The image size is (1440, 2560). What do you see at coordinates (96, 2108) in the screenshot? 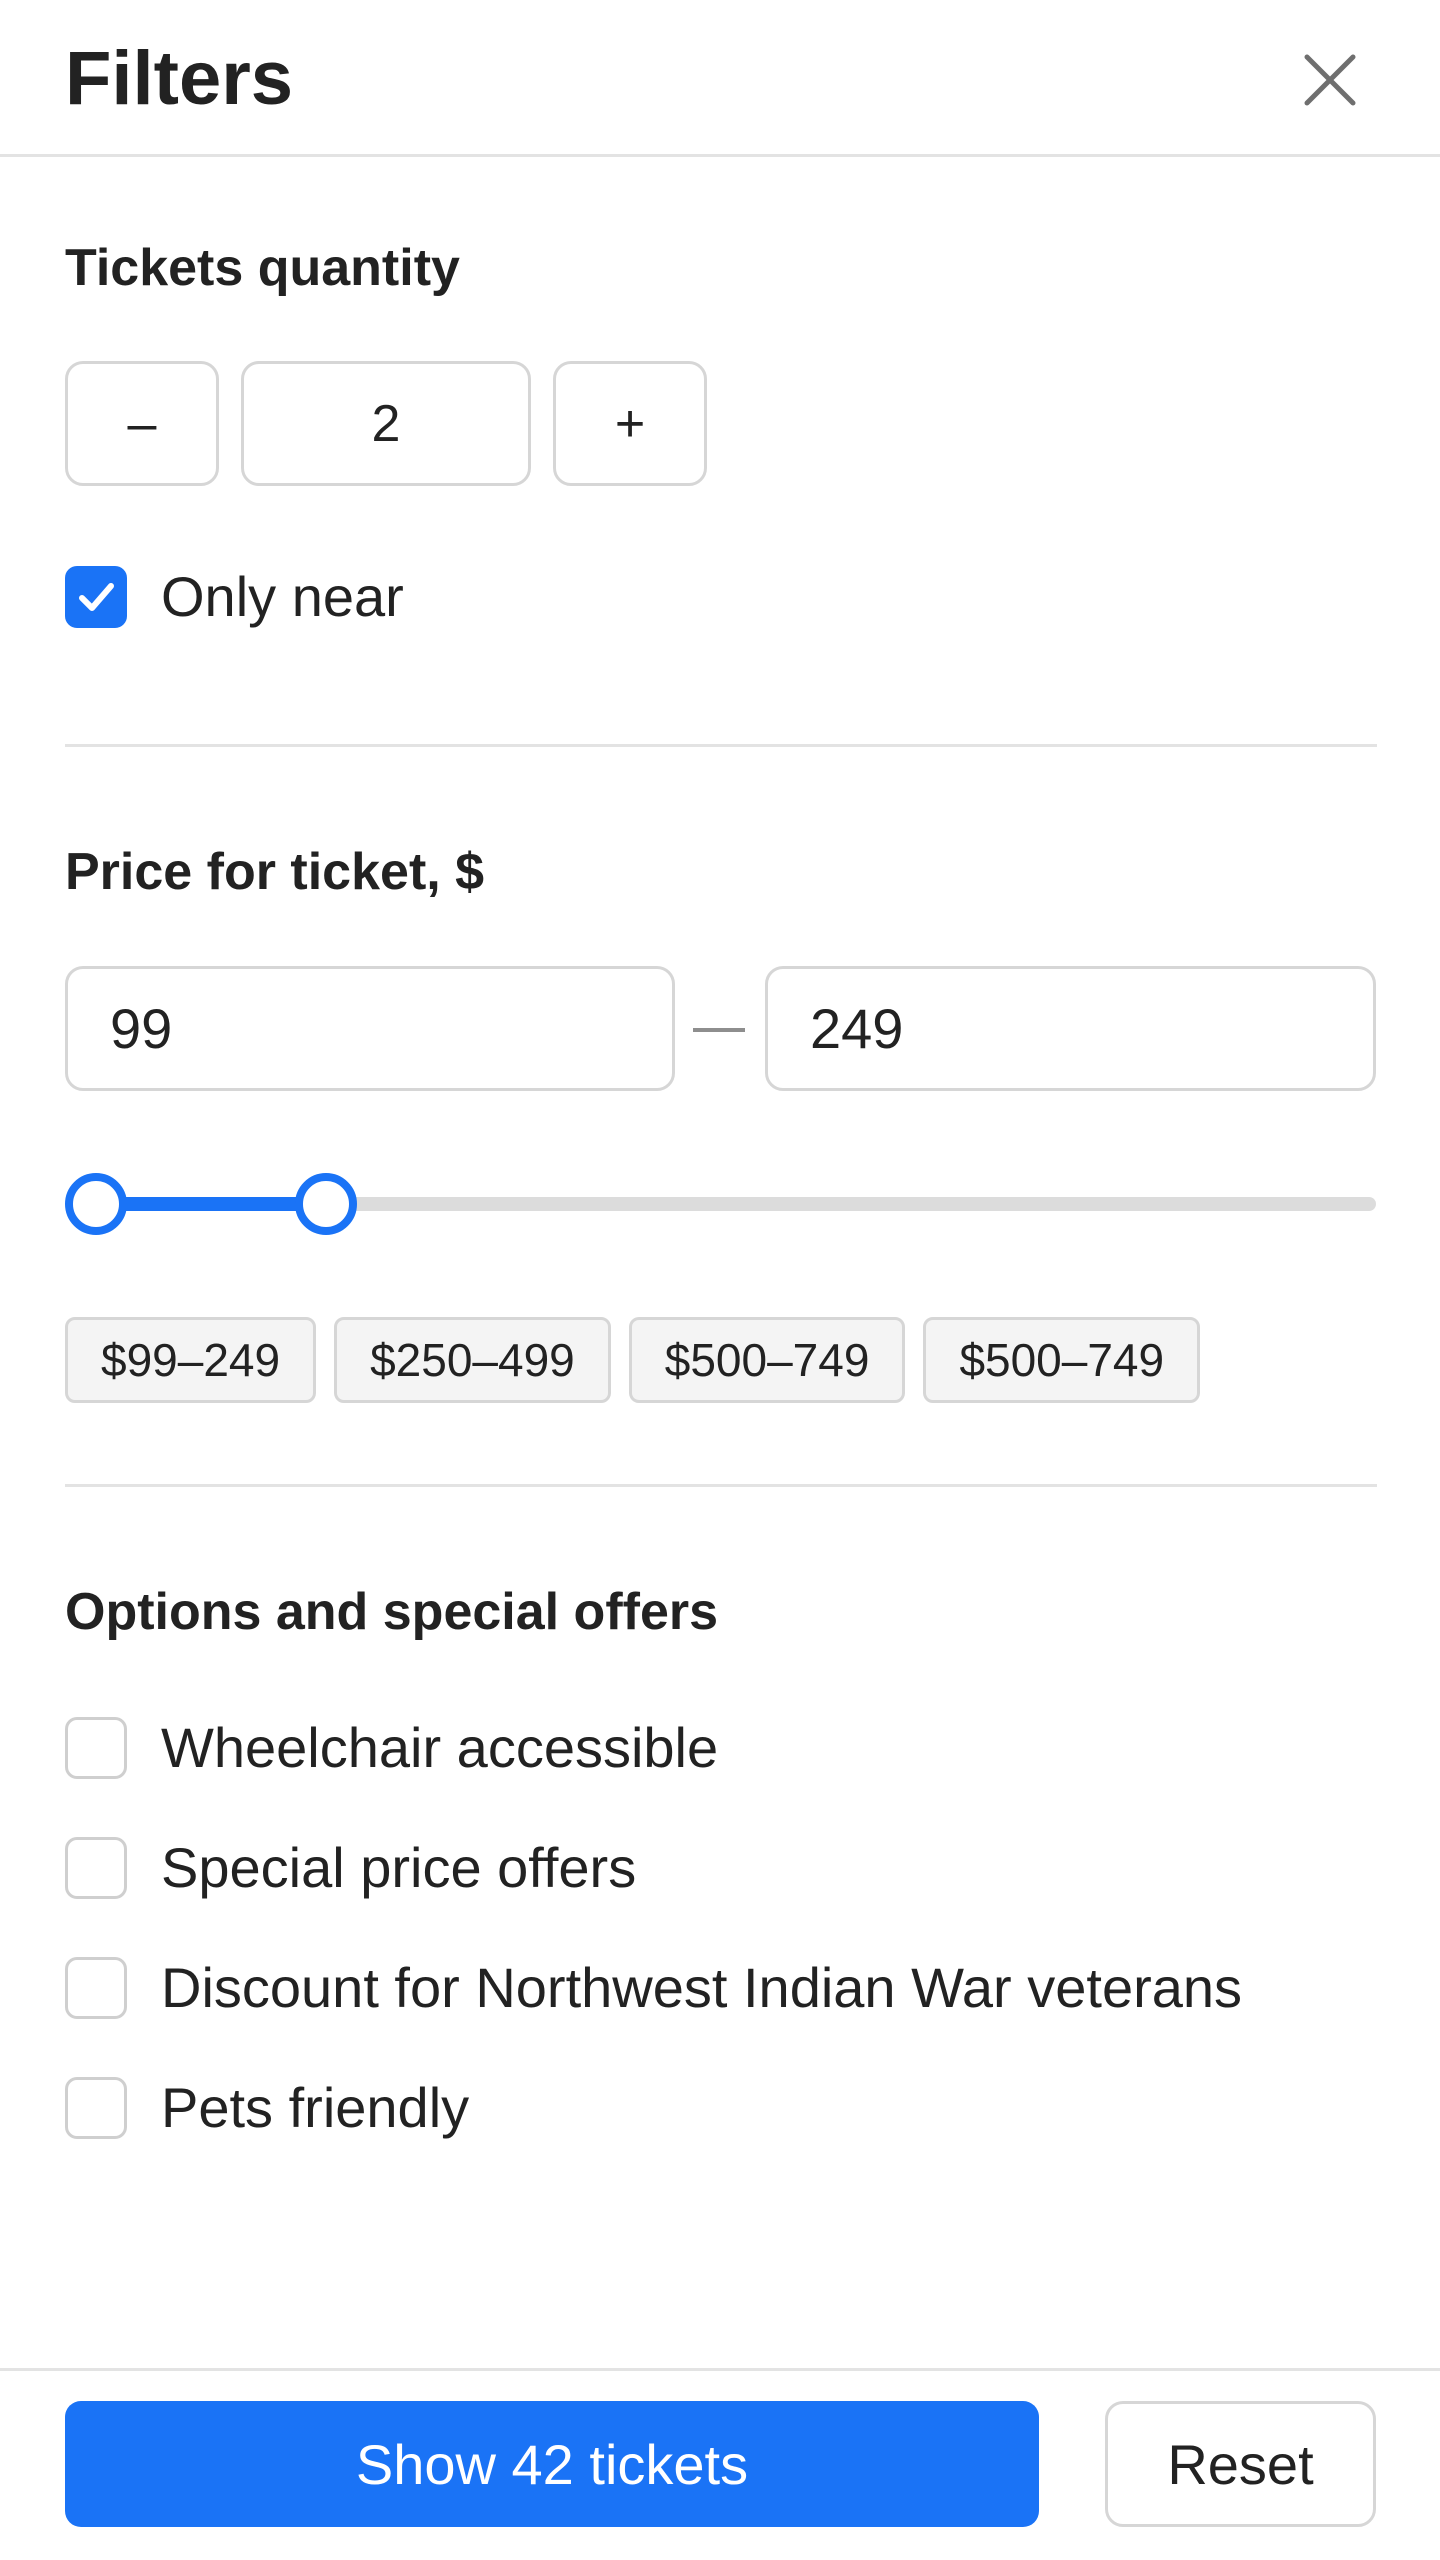
I see `pets-friendly-checkbox` at bounding box center [96, 2108].